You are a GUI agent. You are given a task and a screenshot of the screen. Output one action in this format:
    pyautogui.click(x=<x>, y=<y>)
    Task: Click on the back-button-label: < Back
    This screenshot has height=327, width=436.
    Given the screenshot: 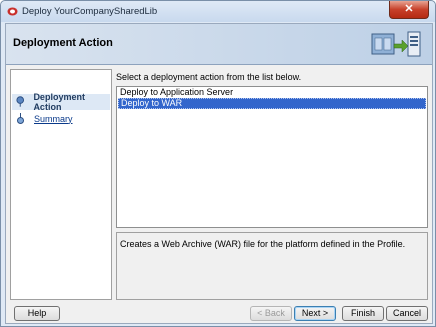 What is the action you would take?
    pyautogui.click(x=271, y=313)
    